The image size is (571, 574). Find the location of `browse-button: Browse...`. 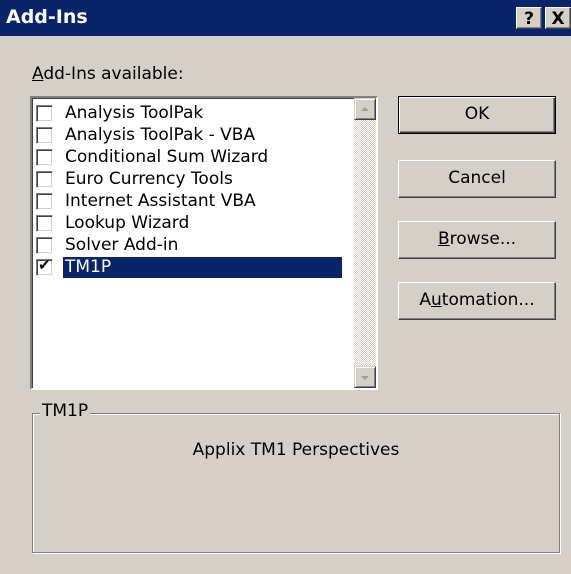

browse-button: Browse... is located at coordinates (477, 240).